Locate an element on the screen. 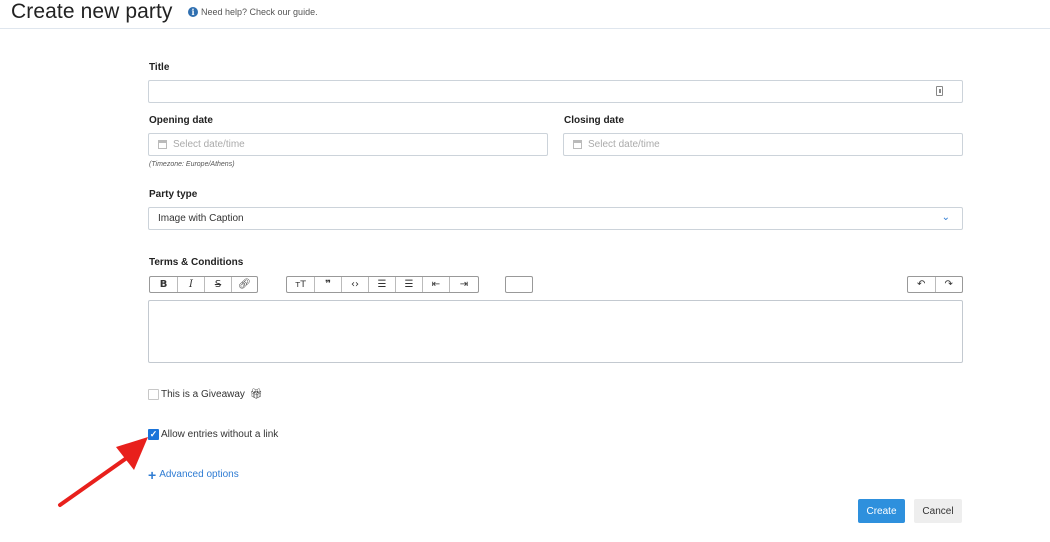 This screenshot has height=542, width=1050. giveaway-checkbox is located at coordinates (153, 394).